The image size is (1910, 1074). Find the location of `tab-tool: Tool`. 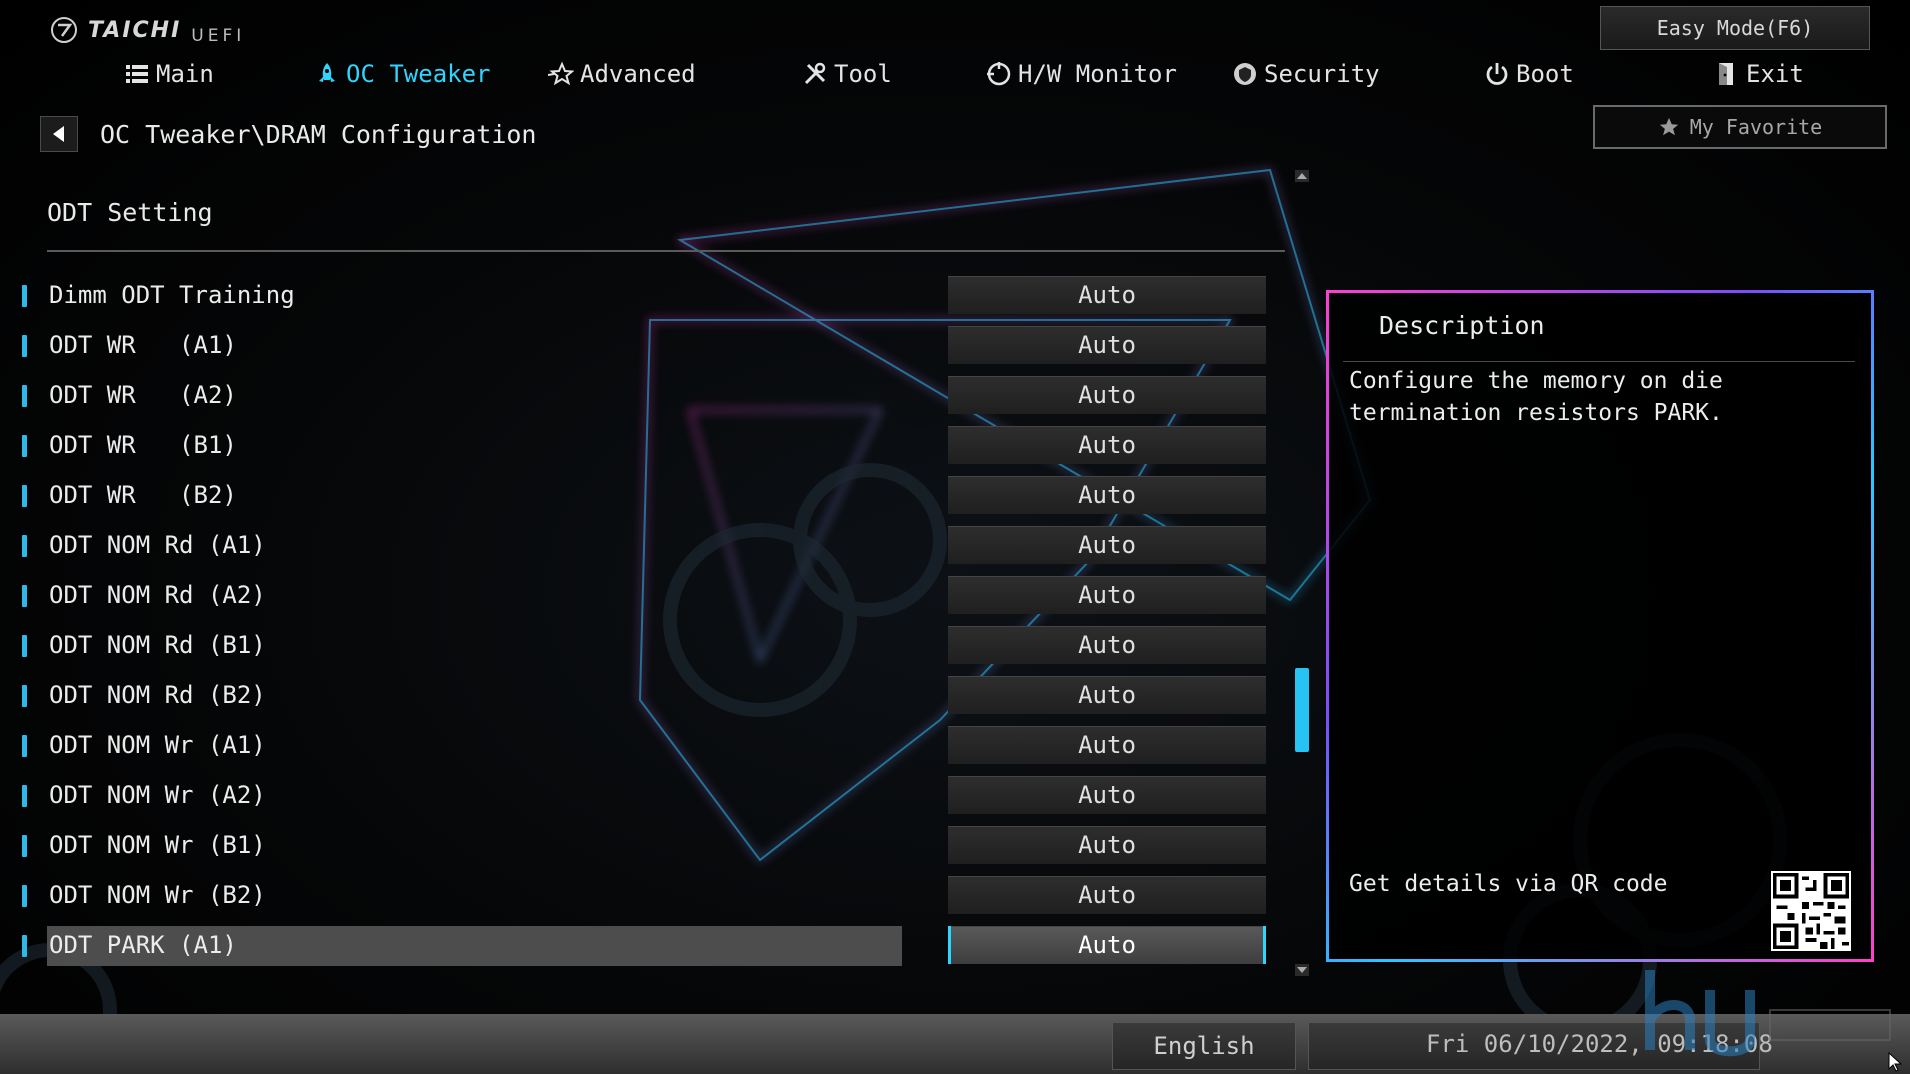

tab-tool: Tool is located at coordinates (847, 74).